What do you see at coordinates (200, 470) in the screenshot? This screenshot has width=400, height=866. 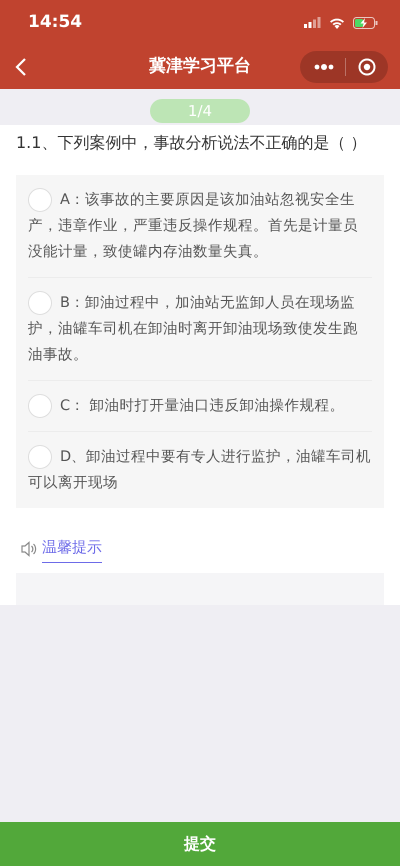 I see `option-item: D、卸油过程中要有专人进行监护，油罐车司机可以离开现场` at bounding box center [200, 470].